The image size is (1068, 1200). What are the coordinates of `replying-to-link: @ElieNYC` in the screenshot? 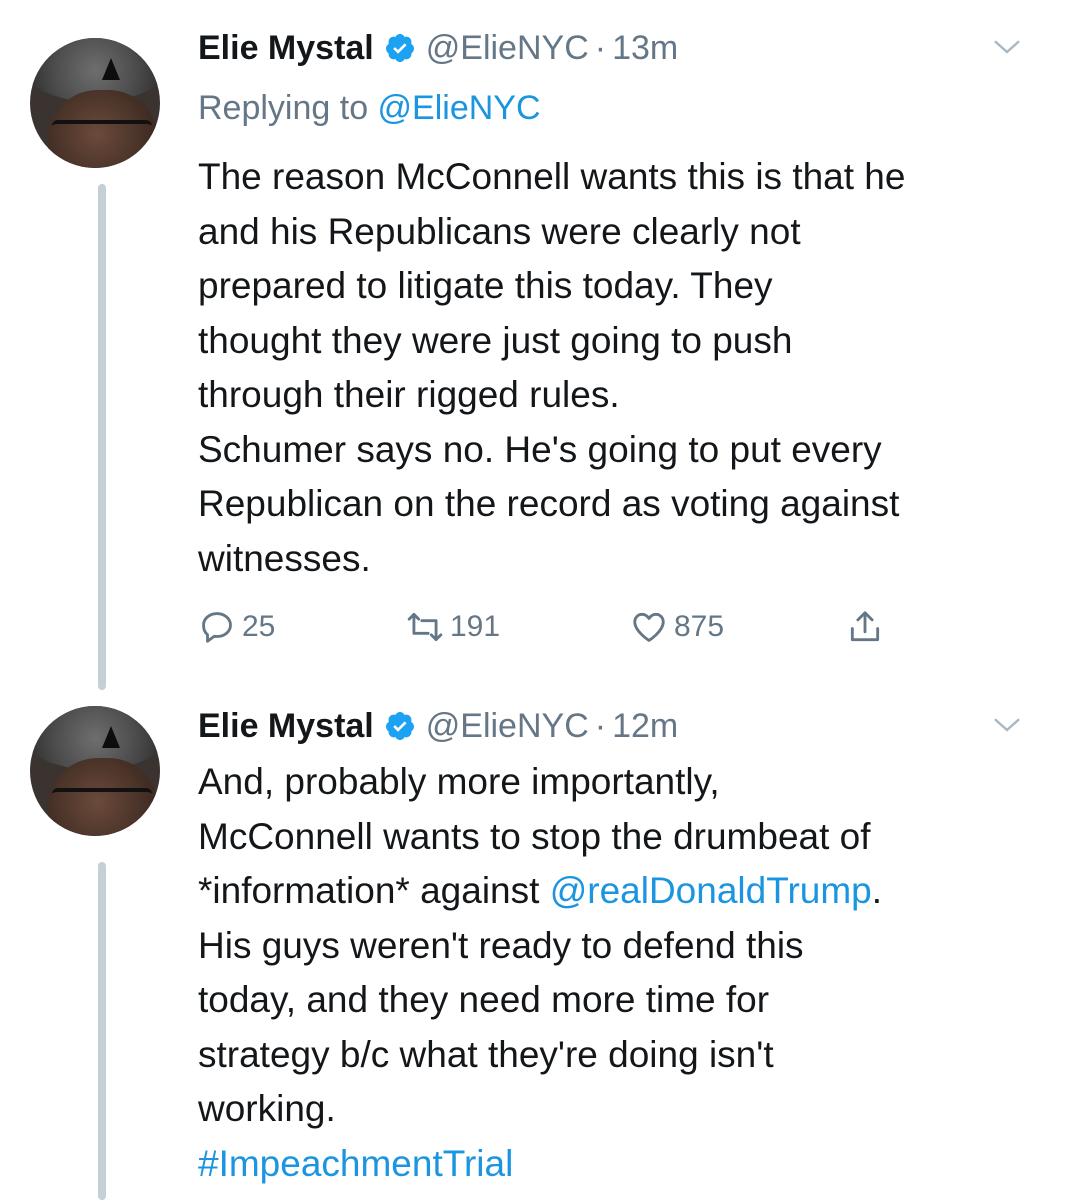 It's located at (459, 108).